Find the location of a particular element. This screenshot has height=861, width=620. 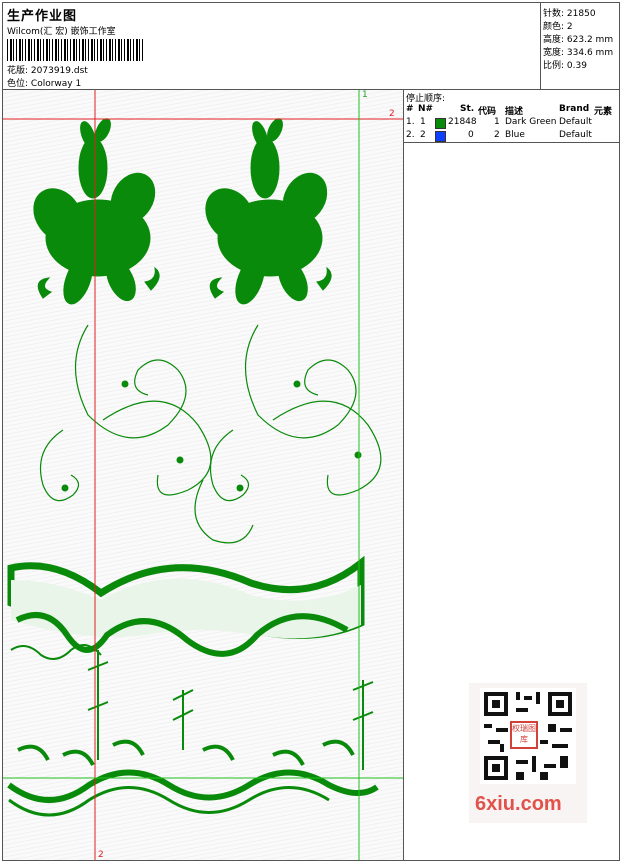

red-marker-bottom: 2 is located at coordinates (101, 855).